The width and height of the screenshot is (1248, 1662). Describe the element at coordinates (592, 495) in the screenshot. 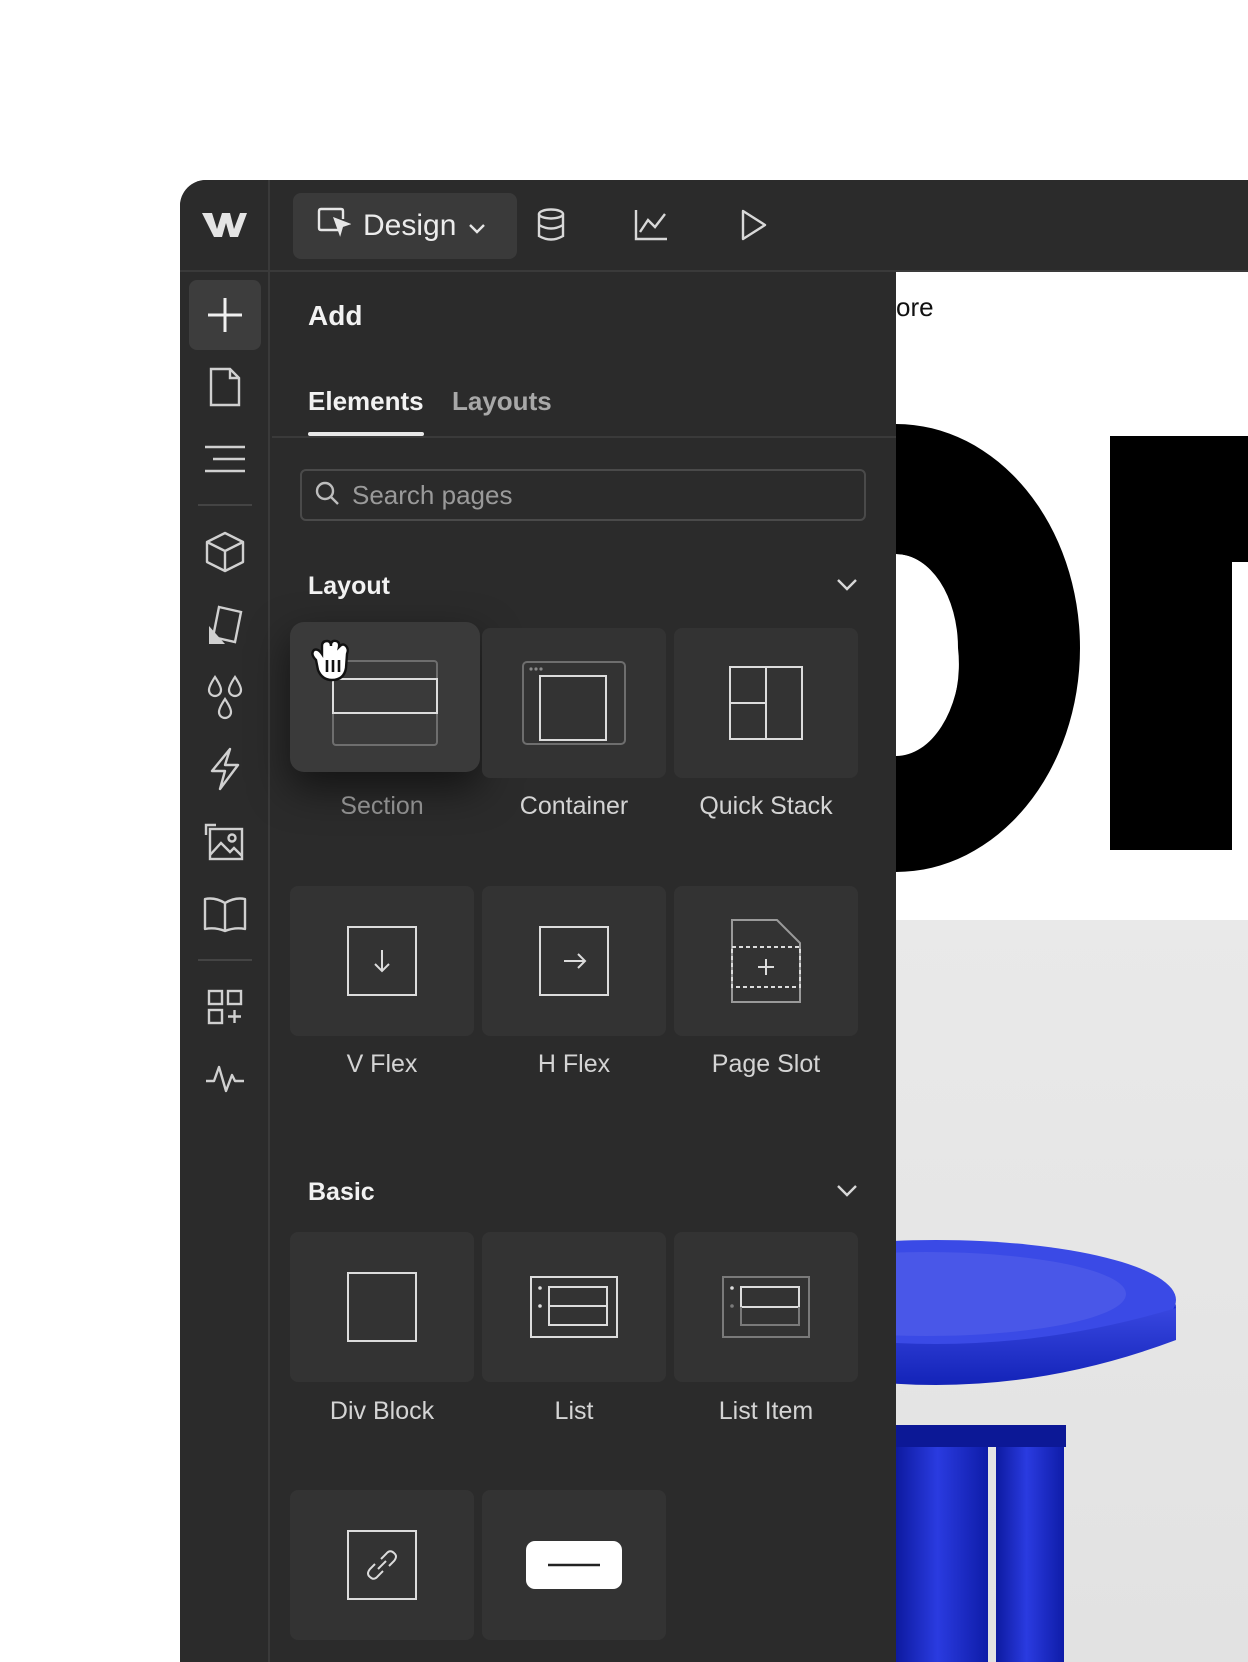

I see `search-input` at that location.